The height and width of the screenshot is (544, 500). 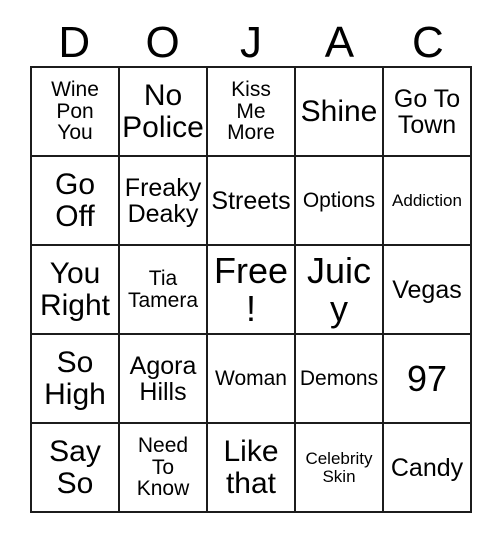 I want to click on bingo-cell: Agora Hills, so click(x=164, y=379).